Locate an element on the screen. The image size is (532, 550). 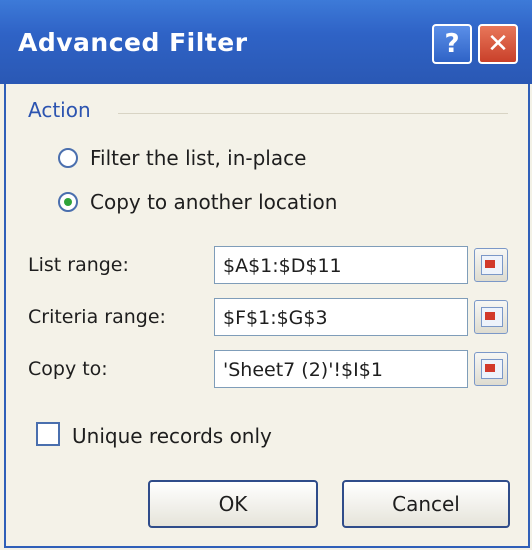
radio-copy-to-location: Copy to another location is located at coordinates (197, 202).